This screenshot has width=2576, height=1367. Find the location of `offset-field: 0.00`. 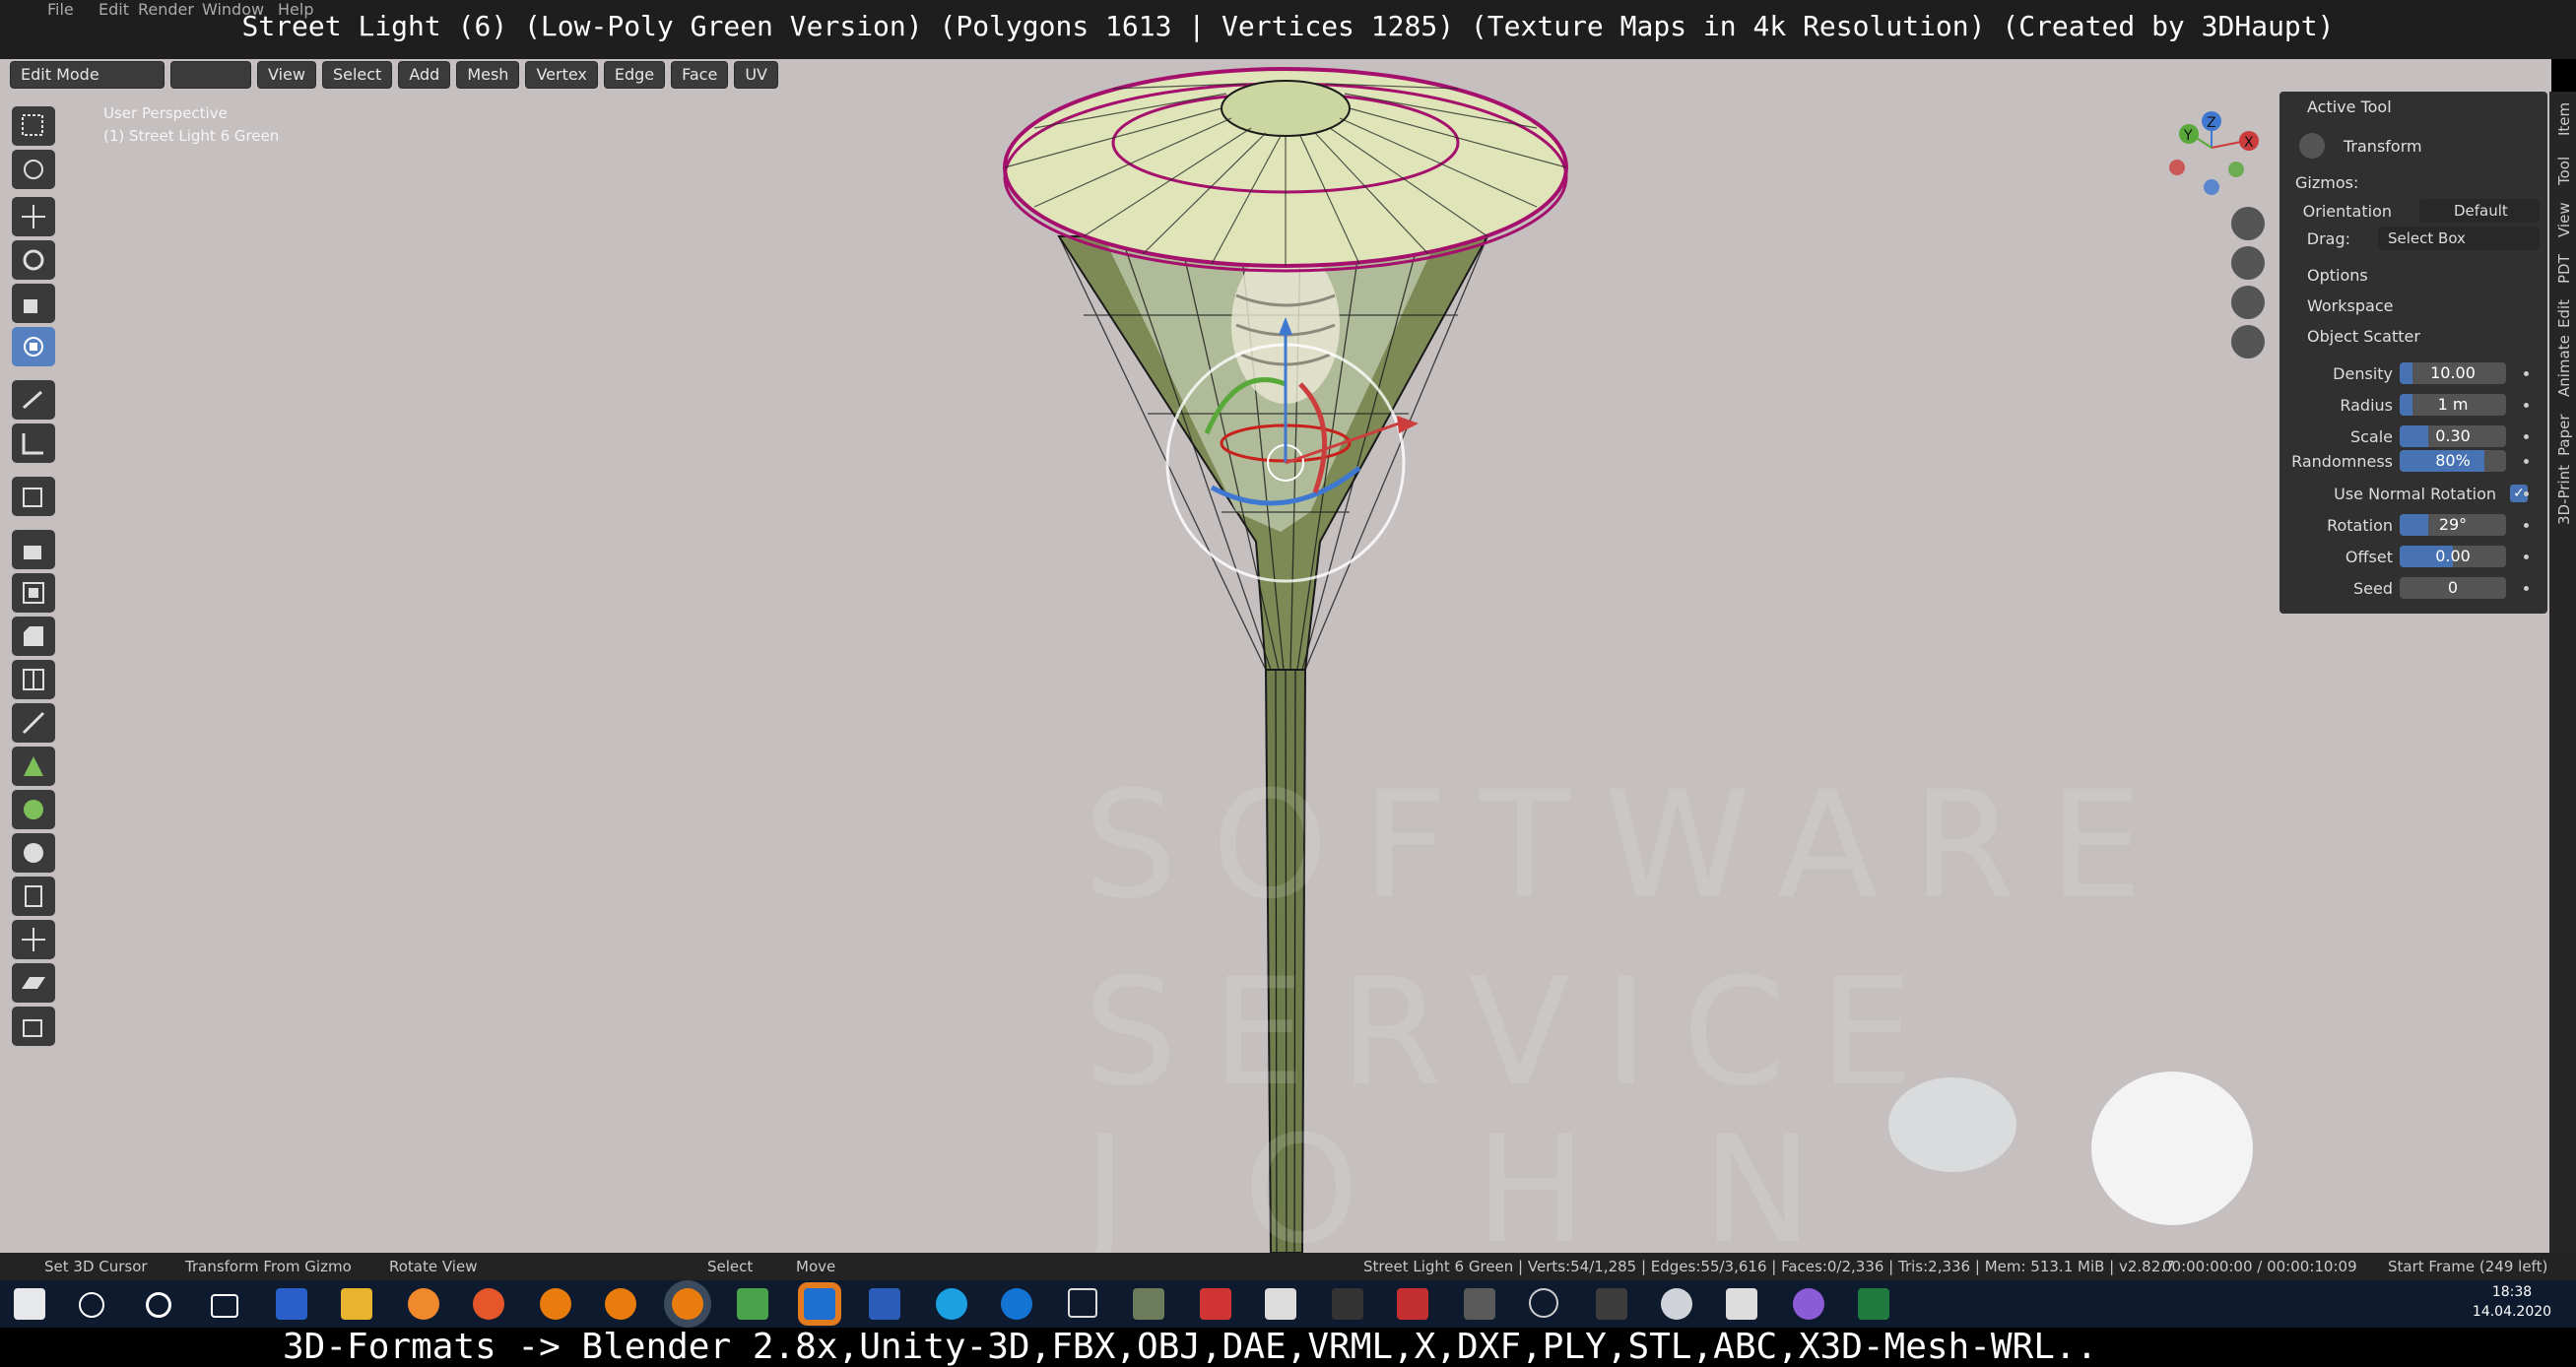

offset-field: 0.00 is located at coordinates (2453, 556).